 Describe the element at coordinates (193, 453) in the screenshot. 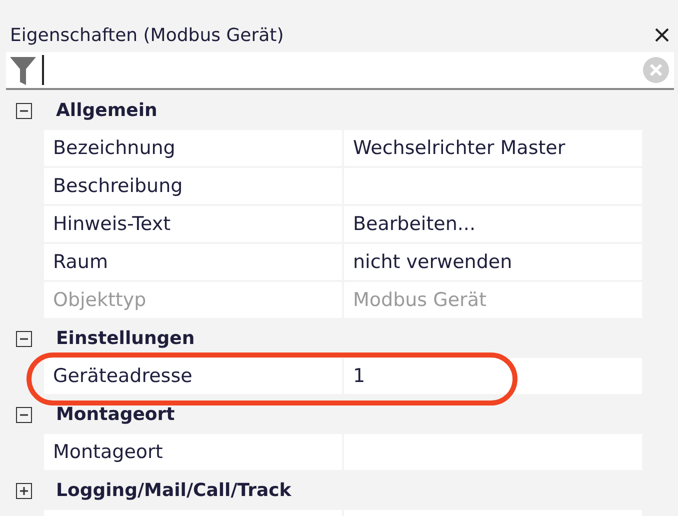

I see `property-name: Montageort` at that location.